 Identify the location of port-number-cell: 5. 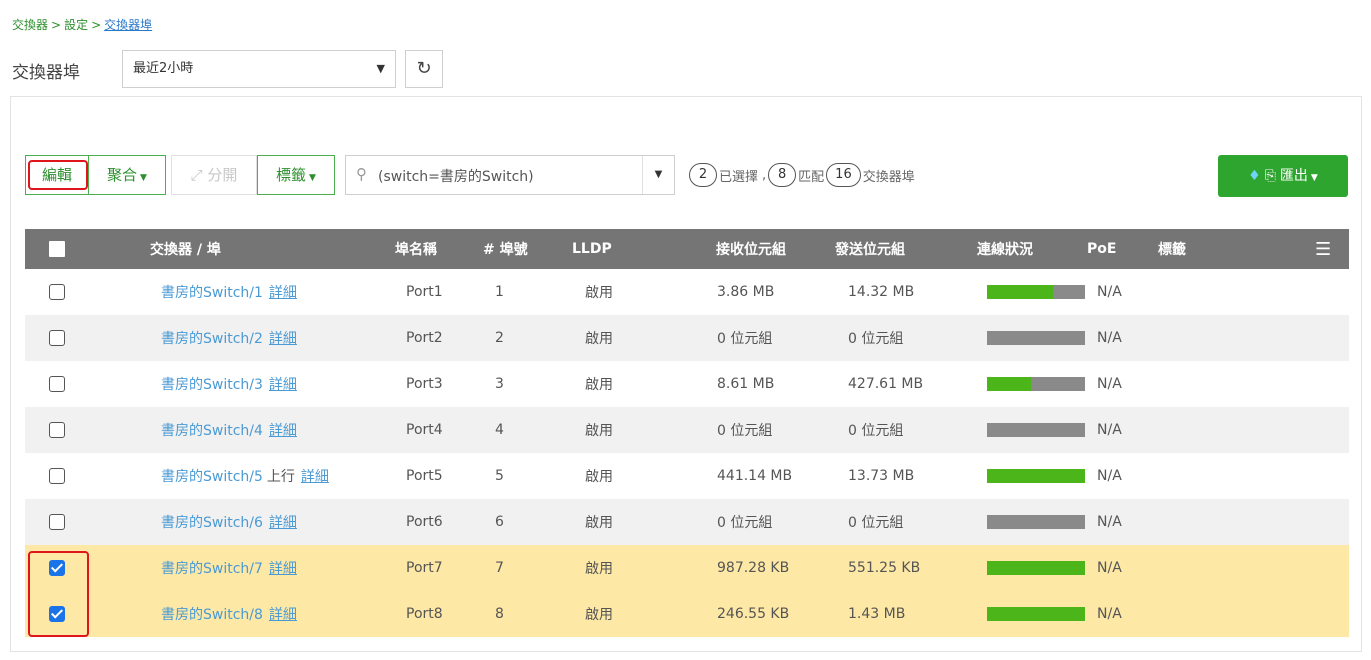
(499, 476).